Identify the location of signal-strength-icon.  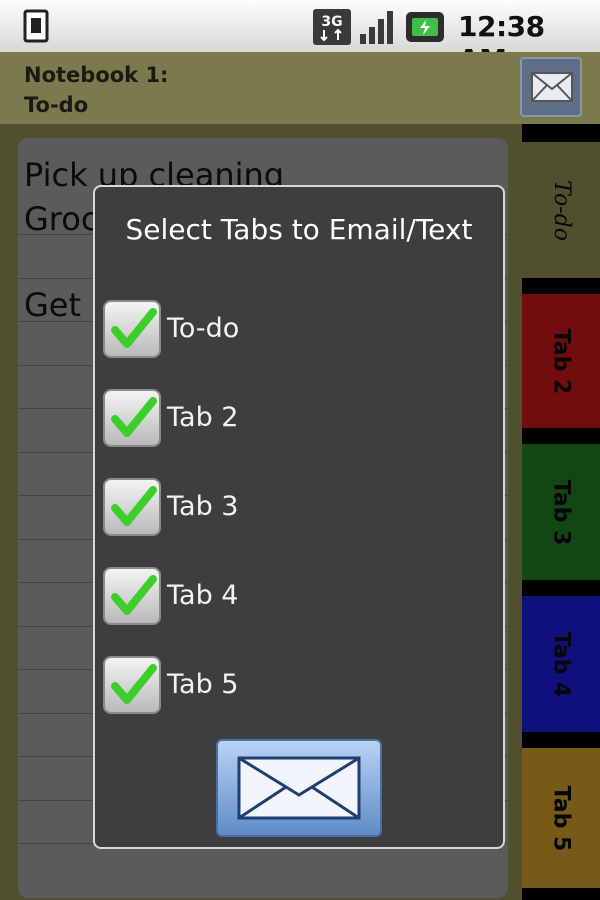
(378, 27).